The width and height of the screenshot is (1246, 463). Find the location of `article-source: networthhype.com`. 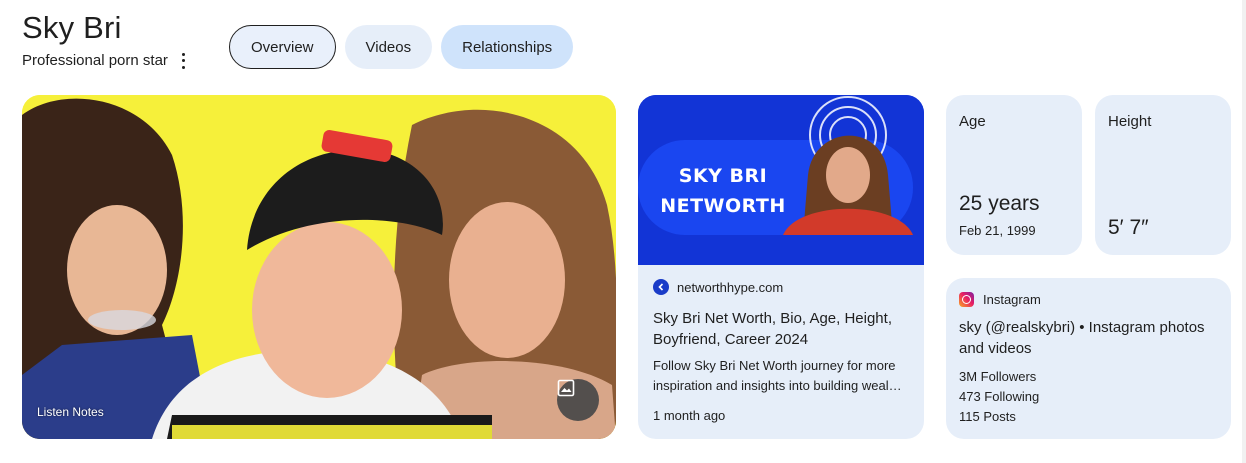

article-source: networthhype.com is located at coordinates (730, 287).